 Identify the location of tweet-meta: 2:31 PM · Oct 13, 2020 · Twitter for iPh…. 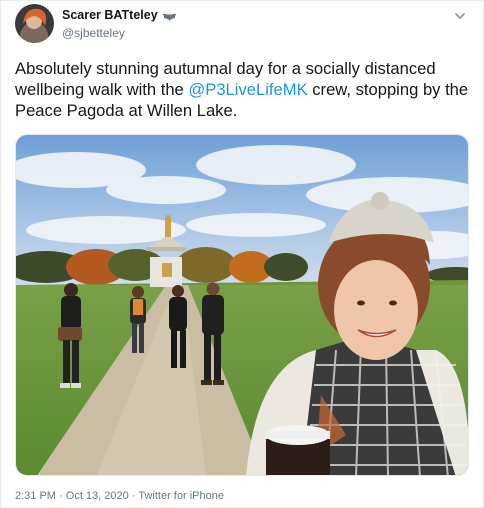
(119, 496).